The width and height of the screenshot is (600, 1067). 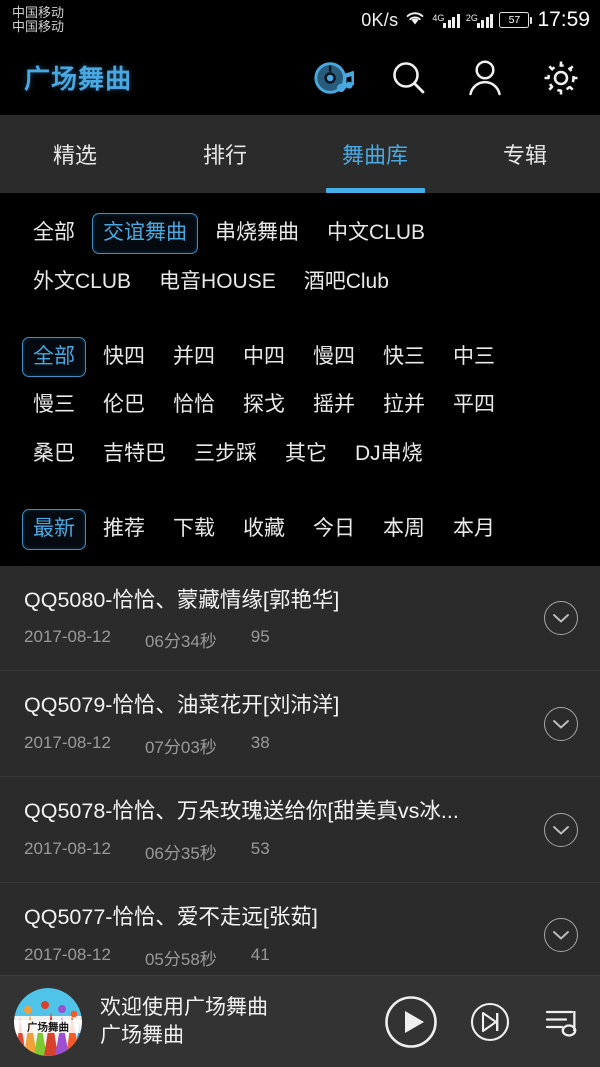 I want to click on style-chip-qiaqia: 恰恰, so click(x=194, y=405).